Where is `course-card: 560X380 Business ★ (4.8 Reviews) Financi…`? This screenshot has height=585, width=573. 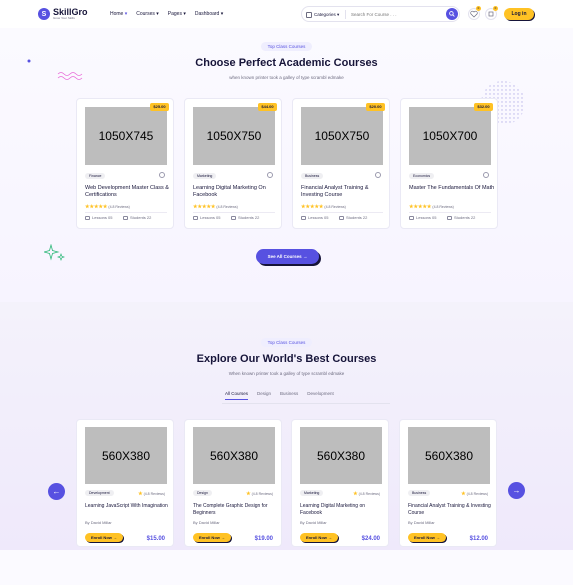 course-card: 560X380 Business ★ (4.8 Reviews) Financi… is located at coordinates (448, 483).